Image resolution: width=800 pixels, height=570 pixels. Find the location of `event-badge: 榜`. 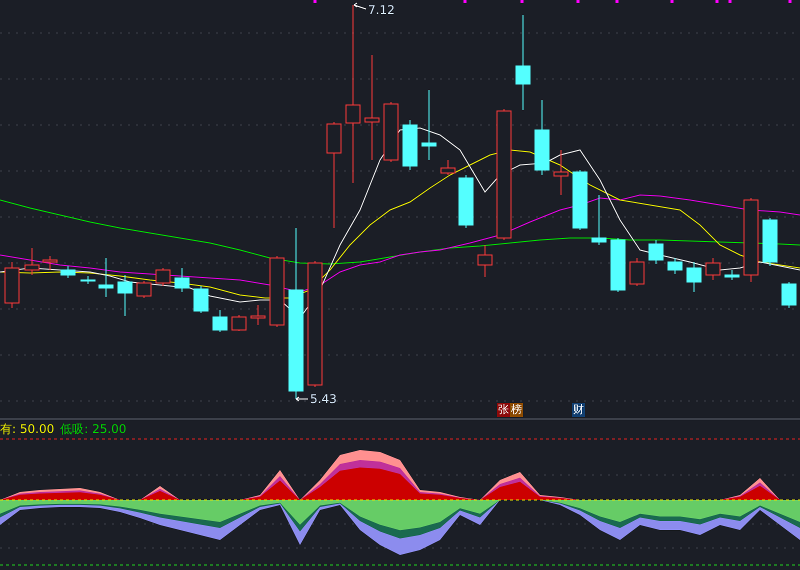

event-badge: 榜 is located at coordinates (516, 410).